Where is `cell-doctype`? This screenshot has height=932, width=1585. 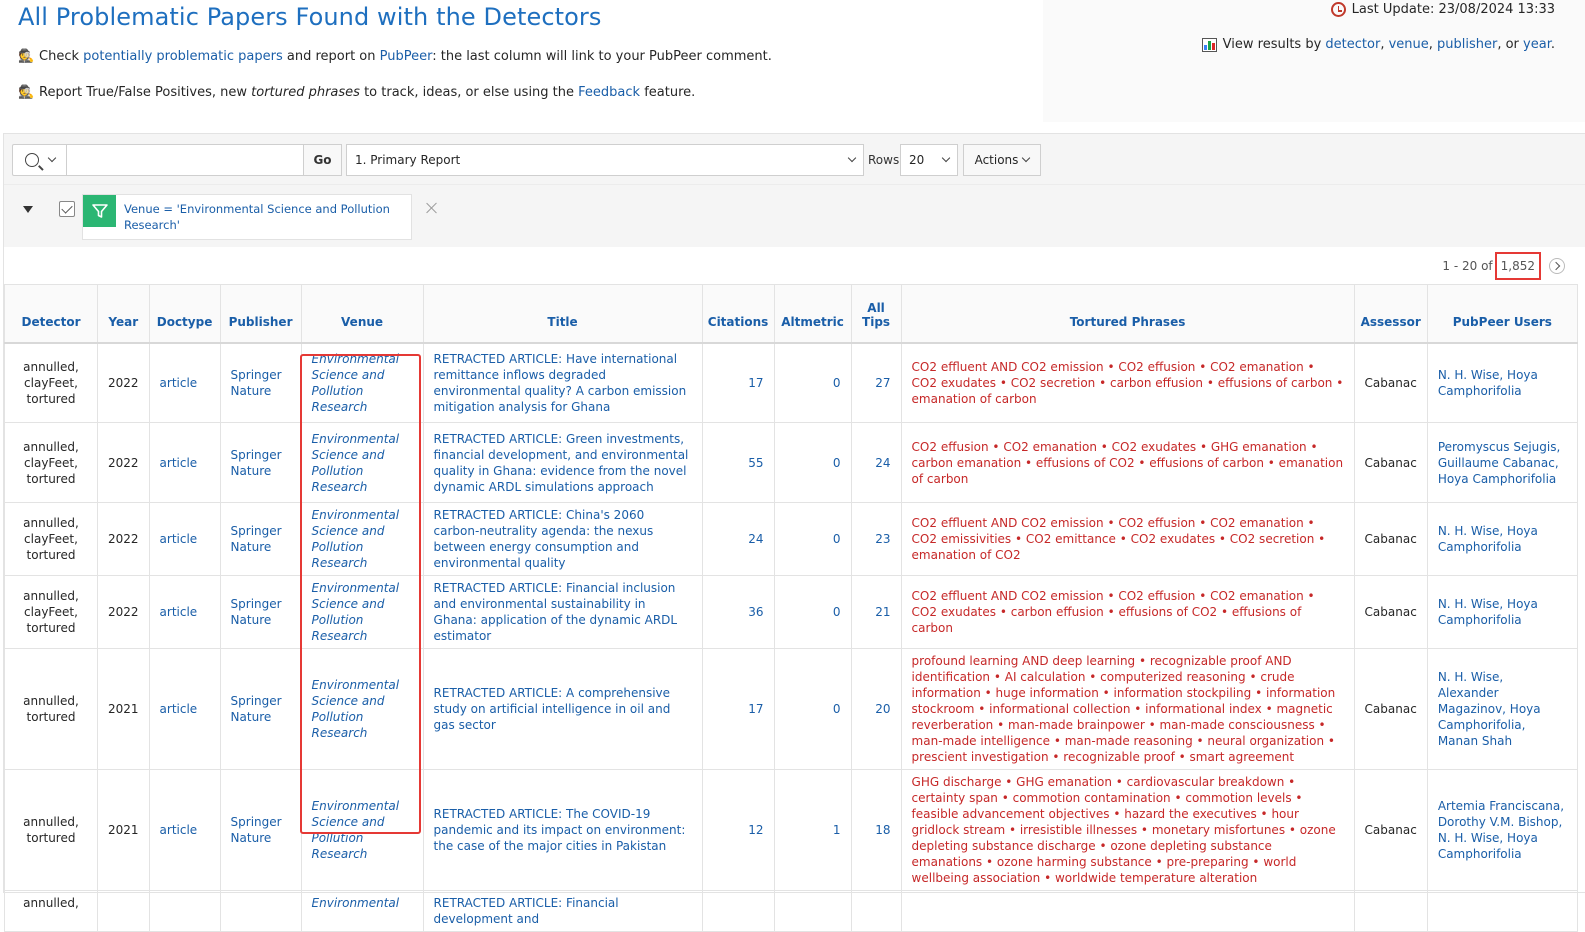 cell-doctype is located at coordinates (184, 911).